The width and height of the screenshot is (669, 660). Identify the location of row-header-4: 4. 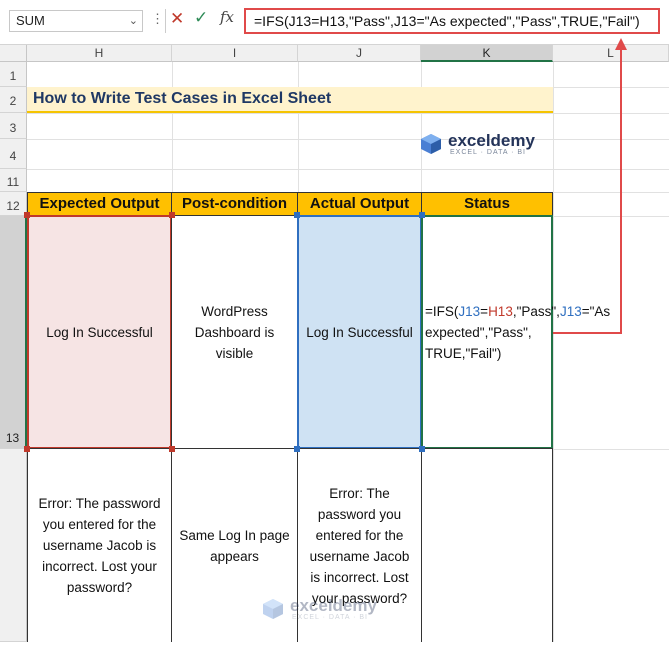
(13, 154).